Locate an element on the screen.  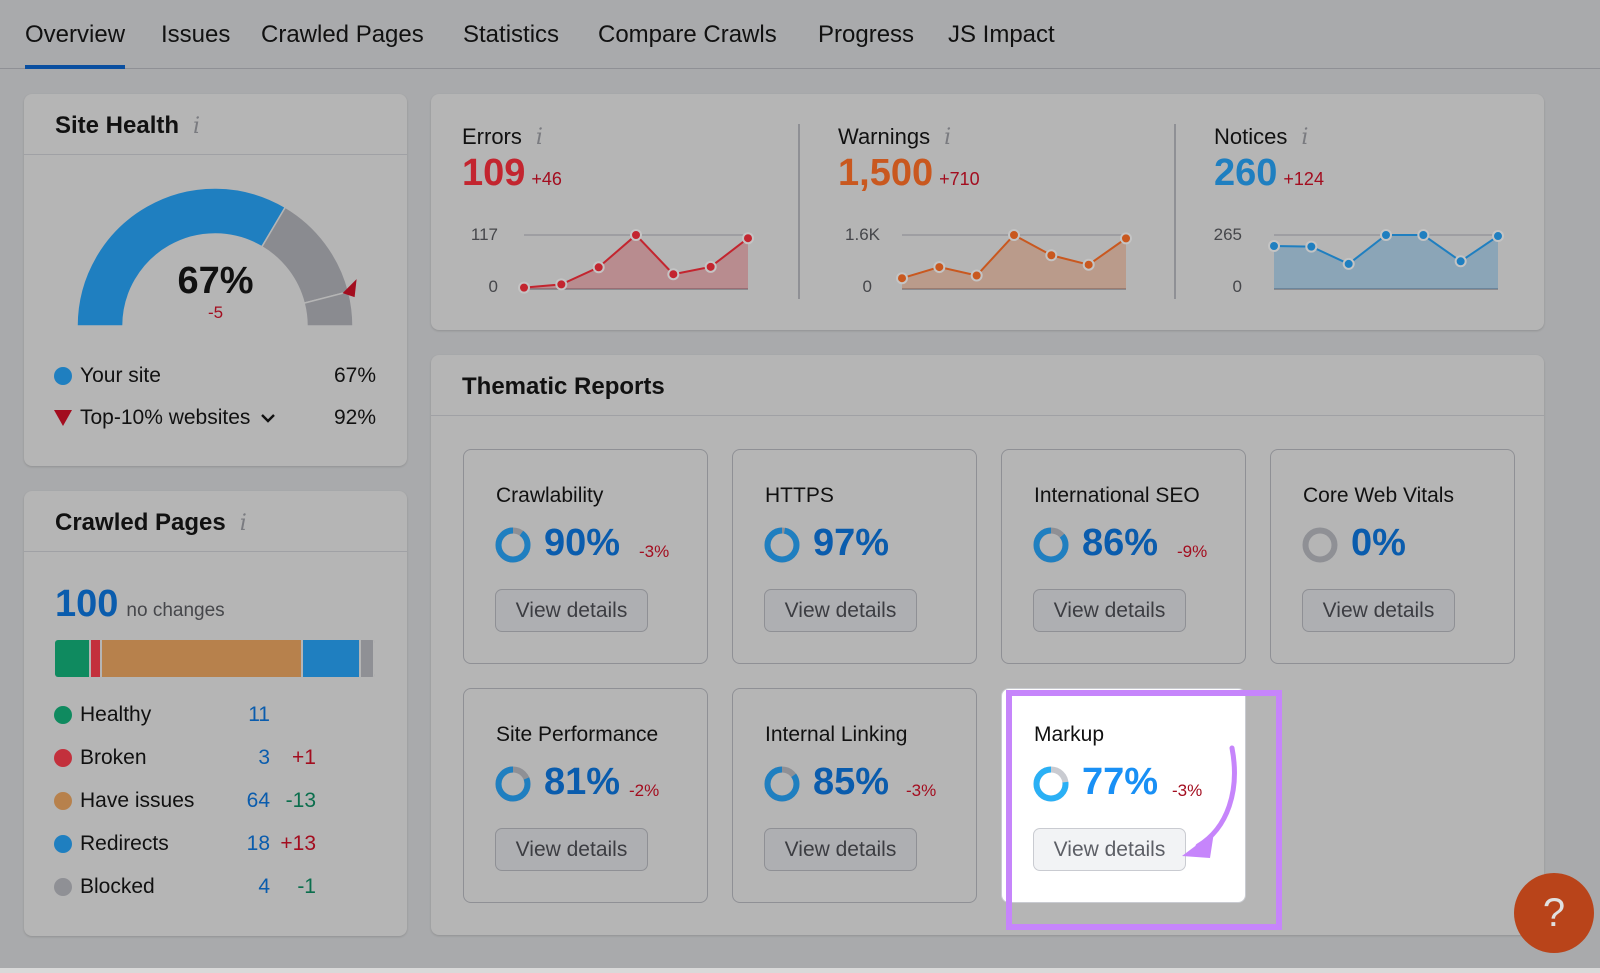
crawled-label: Redirects is located at coordinates (124, 843).